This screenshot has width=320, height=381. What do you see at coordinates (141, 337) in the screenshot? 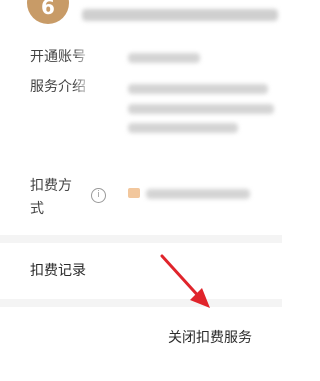
I see `close-service-row: 关闭扣费服务` at bounding box center [141, 337].